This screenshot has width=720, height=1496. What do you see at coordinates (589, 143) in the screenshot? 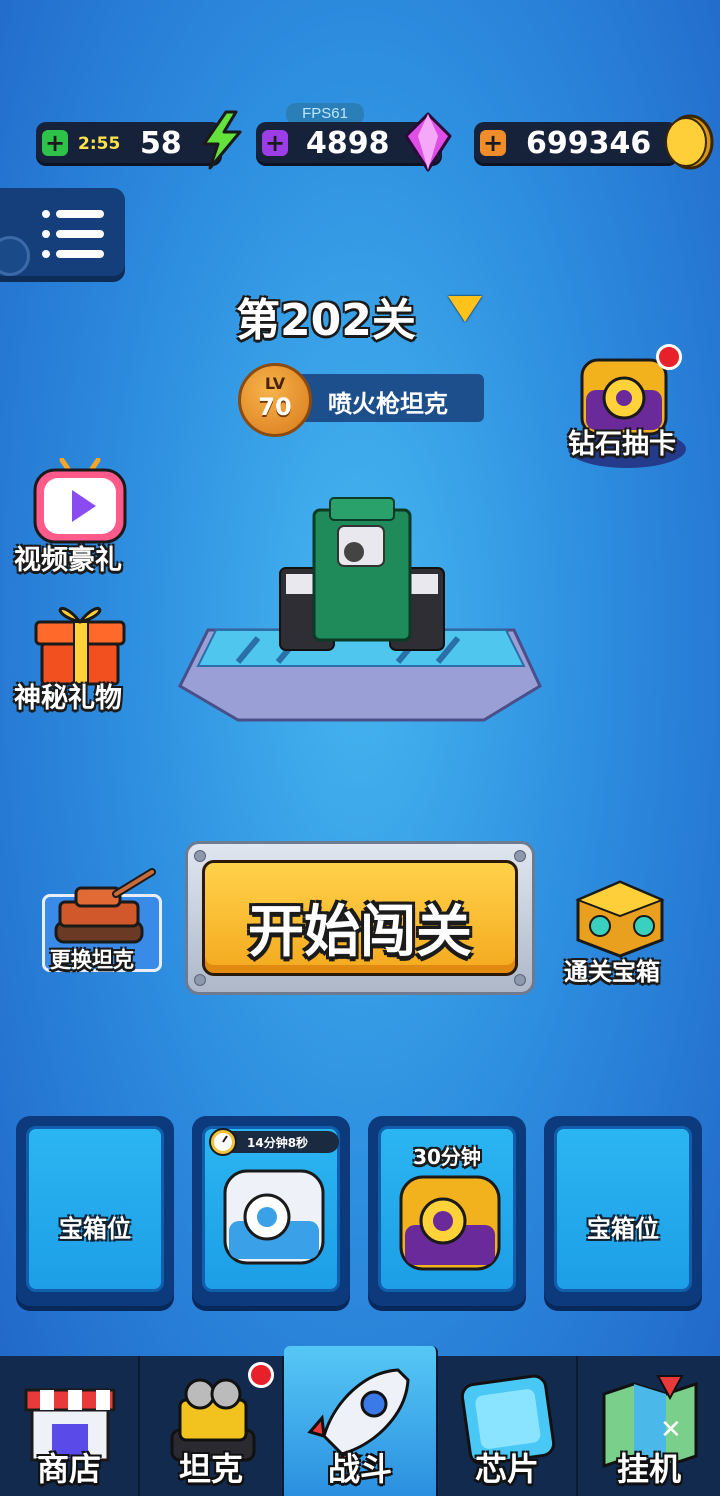
I see `coin-value: 699346` at bounding box center [589, 143].